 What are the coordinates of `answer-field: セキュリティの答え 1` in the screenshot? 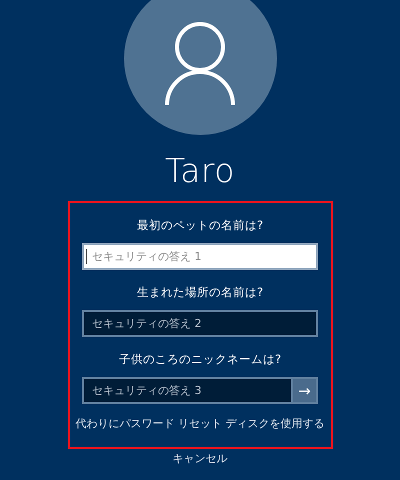 It's located at (200, 256).